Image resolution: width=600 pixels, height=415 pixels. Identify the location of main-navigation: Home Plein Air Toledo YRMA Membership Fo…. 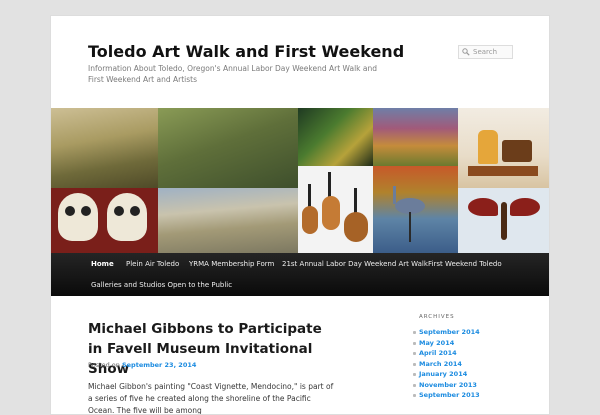
(300, 274).